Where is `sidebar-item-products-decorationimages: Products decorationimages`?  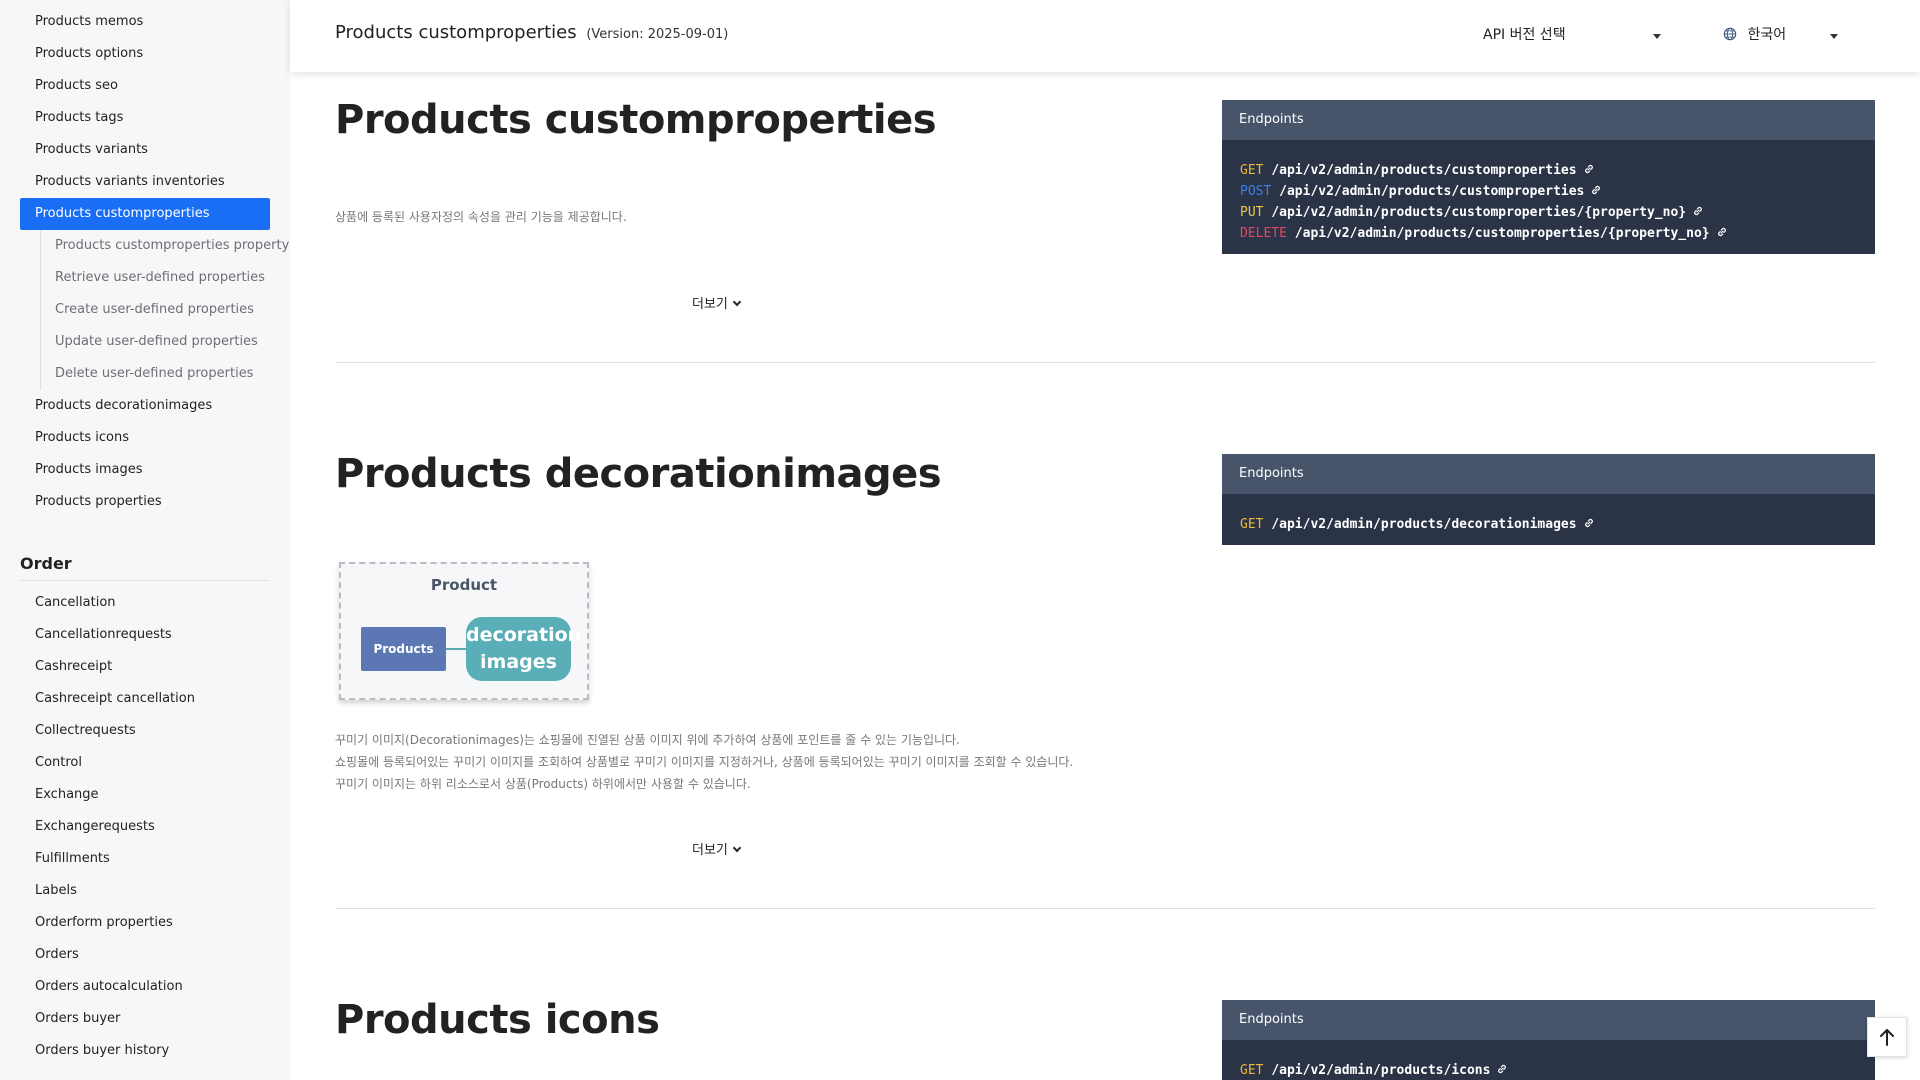 sidebar-item-products-decorationimages: Products decorationimages is located at coordinates (145, 406).